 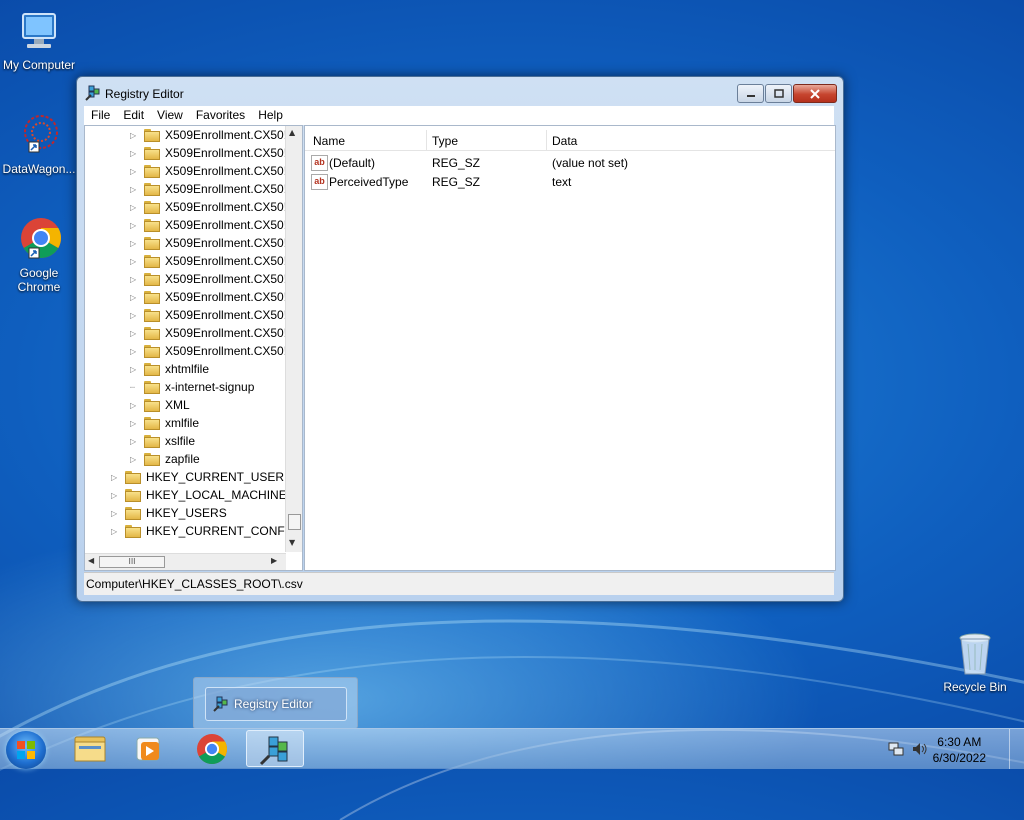 I want to click on maximize-button, so click(x=778, y=93).